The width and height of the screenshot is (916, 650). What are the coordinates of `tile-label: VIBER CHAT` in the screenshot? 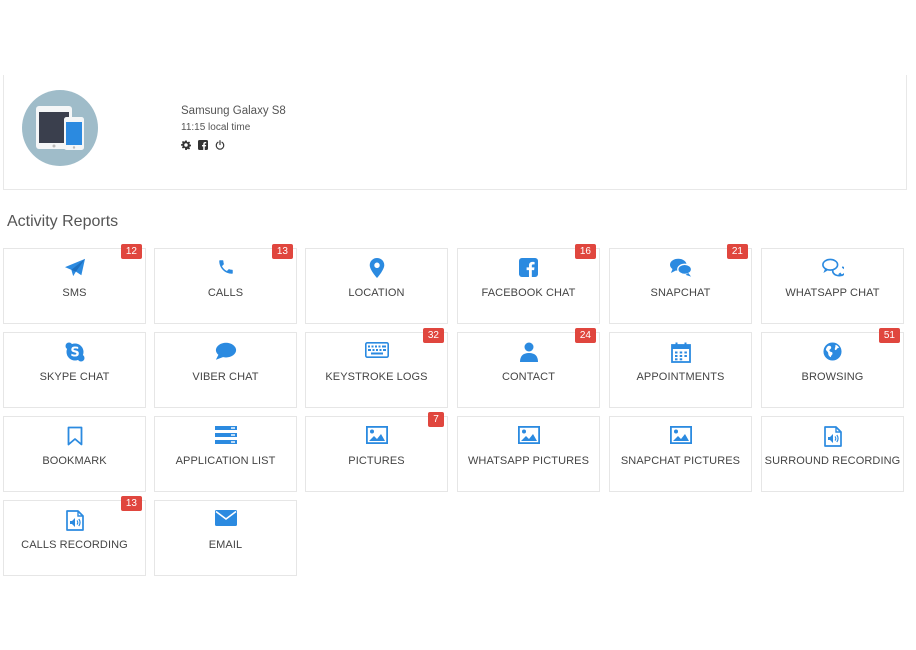 It's located at (225, 377).